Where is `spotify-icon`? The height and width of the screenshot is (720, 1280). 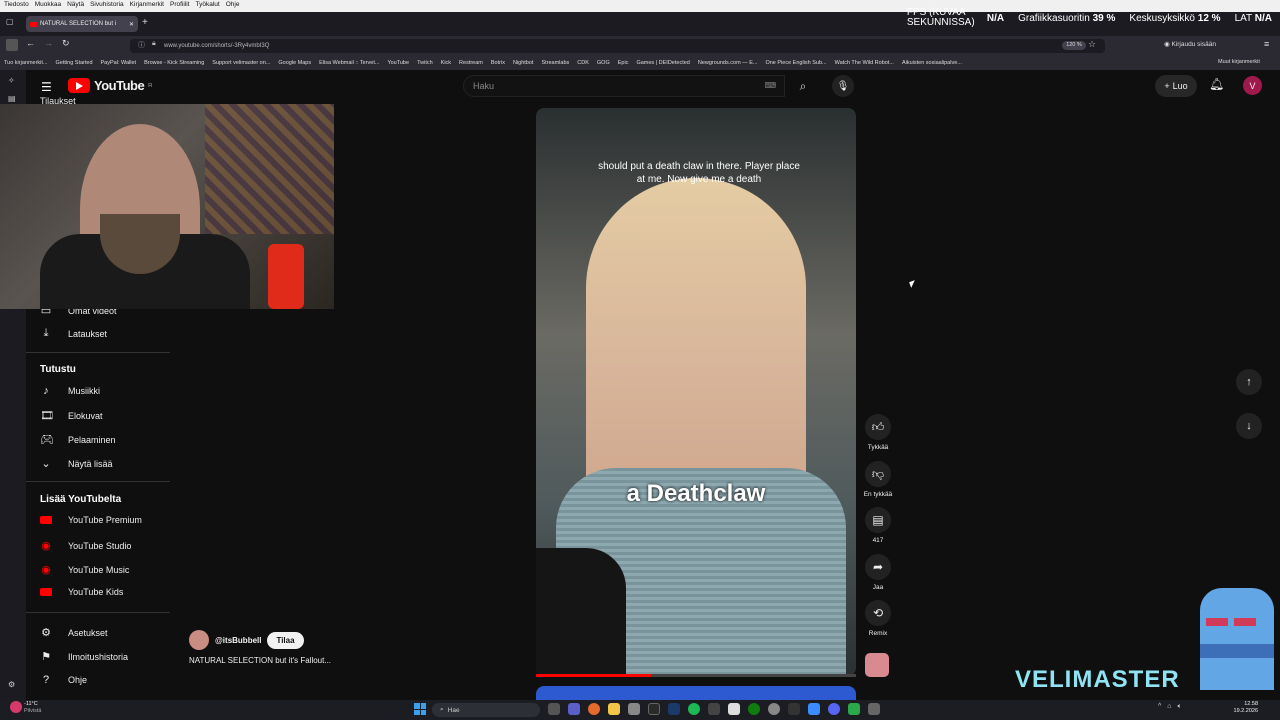 spotify-icon is located at coordinates (694, 709).